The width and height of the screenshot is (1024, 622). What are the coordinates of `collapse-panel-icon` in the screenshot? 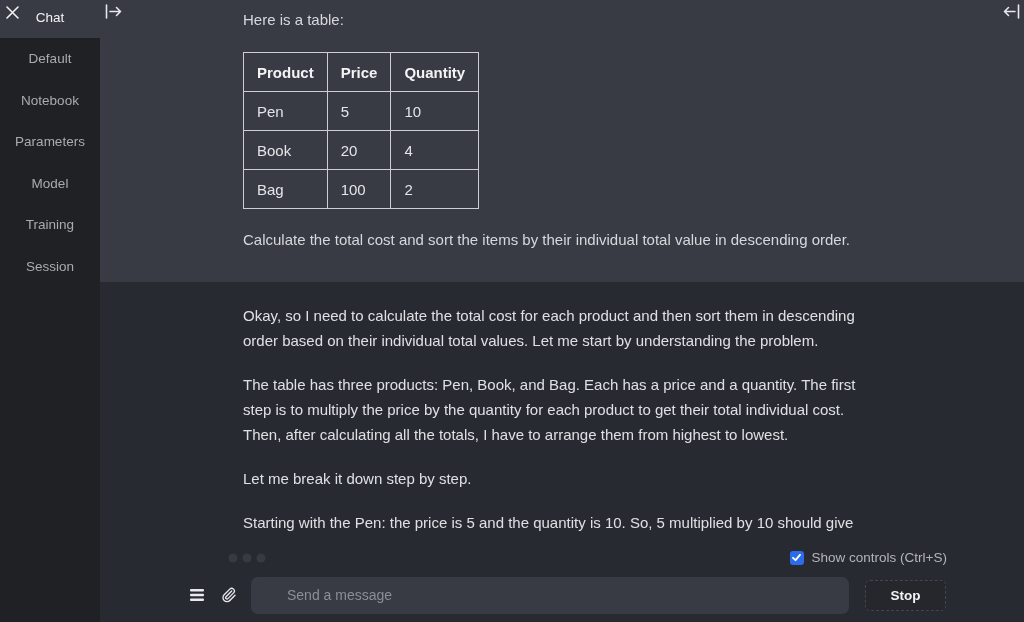 It's located at (1011, 11).